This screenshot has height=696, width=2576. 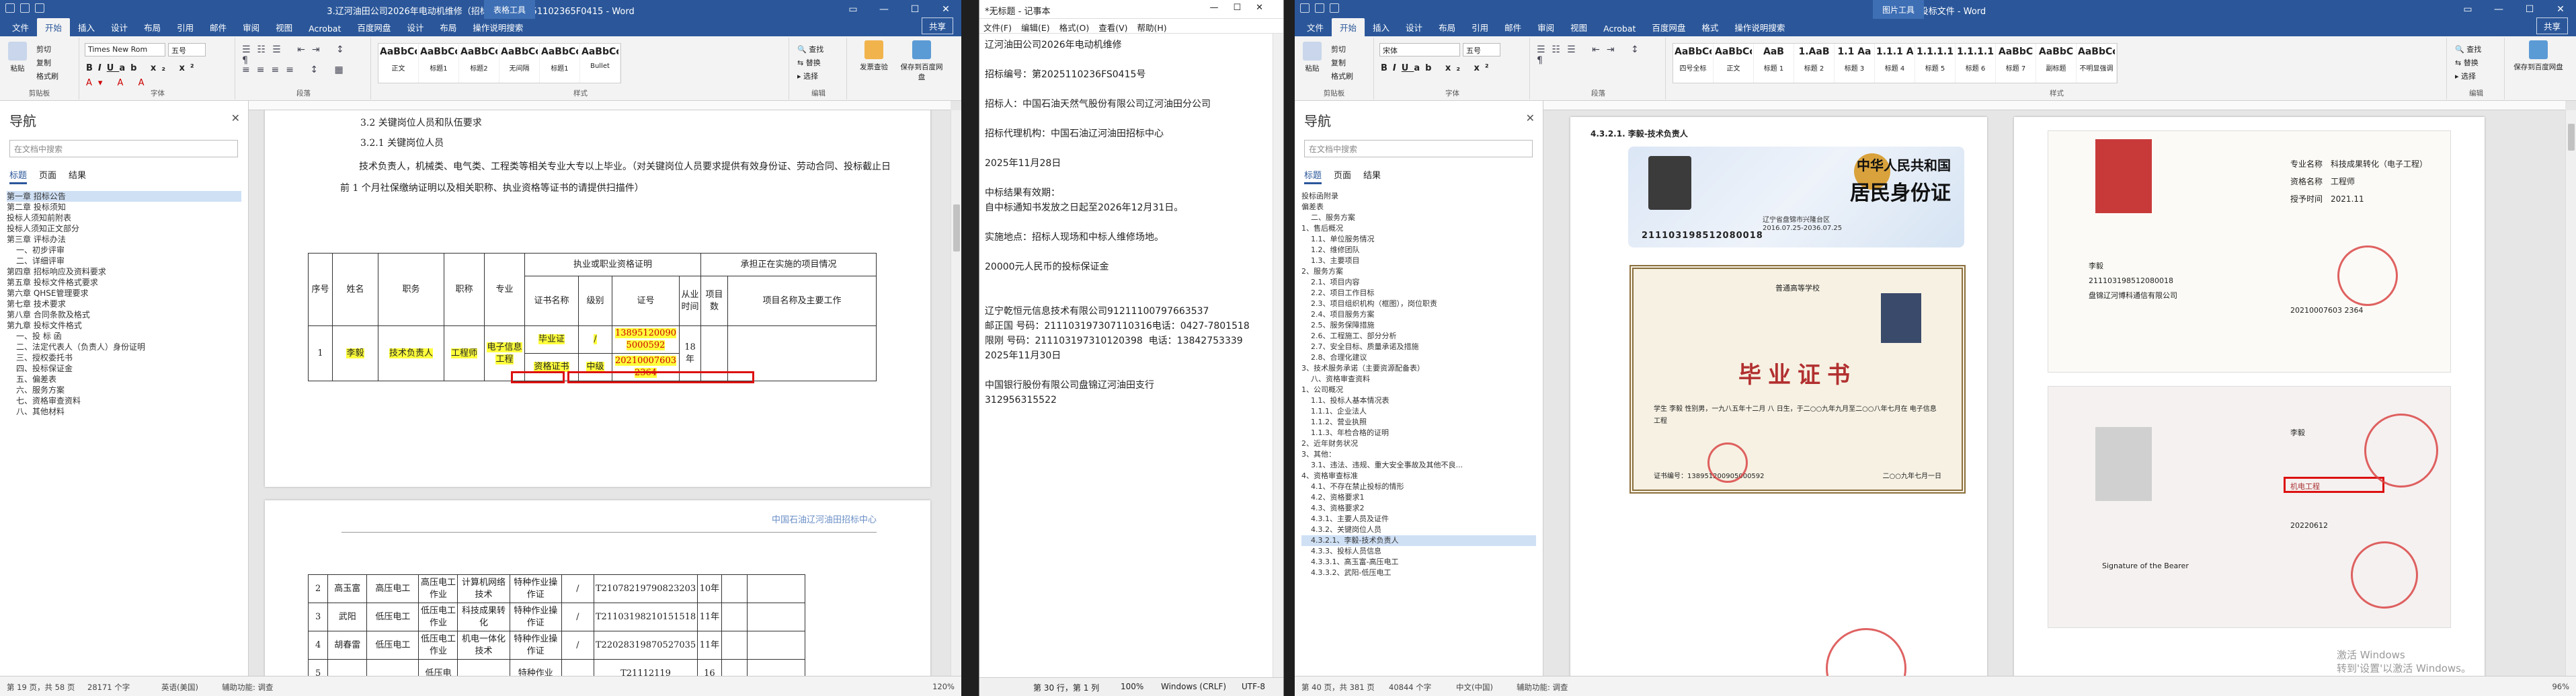 What do you see at coordinates (124, 379) in the screenshot?
I see `nav-item: 五、偏差表` at bounding box center [124, 379].